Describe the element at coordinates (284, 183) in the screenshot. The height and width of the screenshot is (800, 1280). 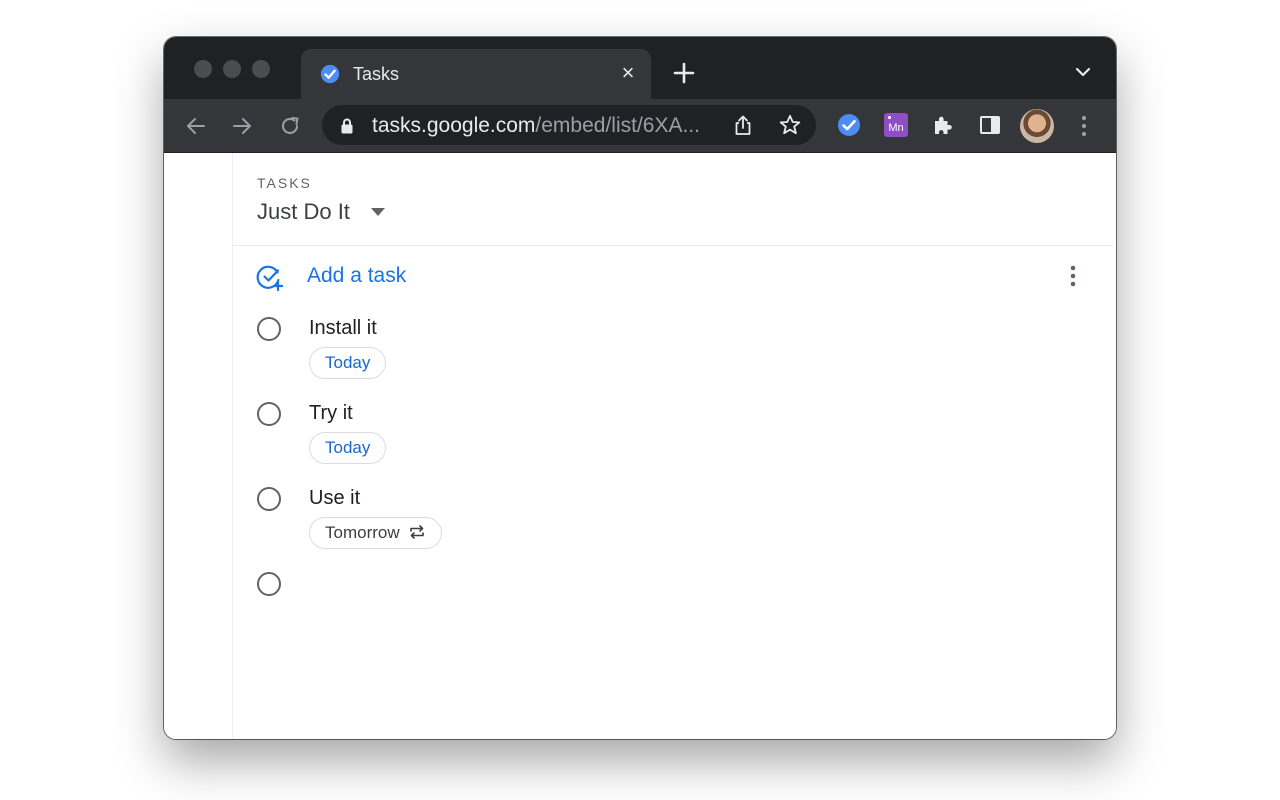
I see `section-label: TASKS` at that location.